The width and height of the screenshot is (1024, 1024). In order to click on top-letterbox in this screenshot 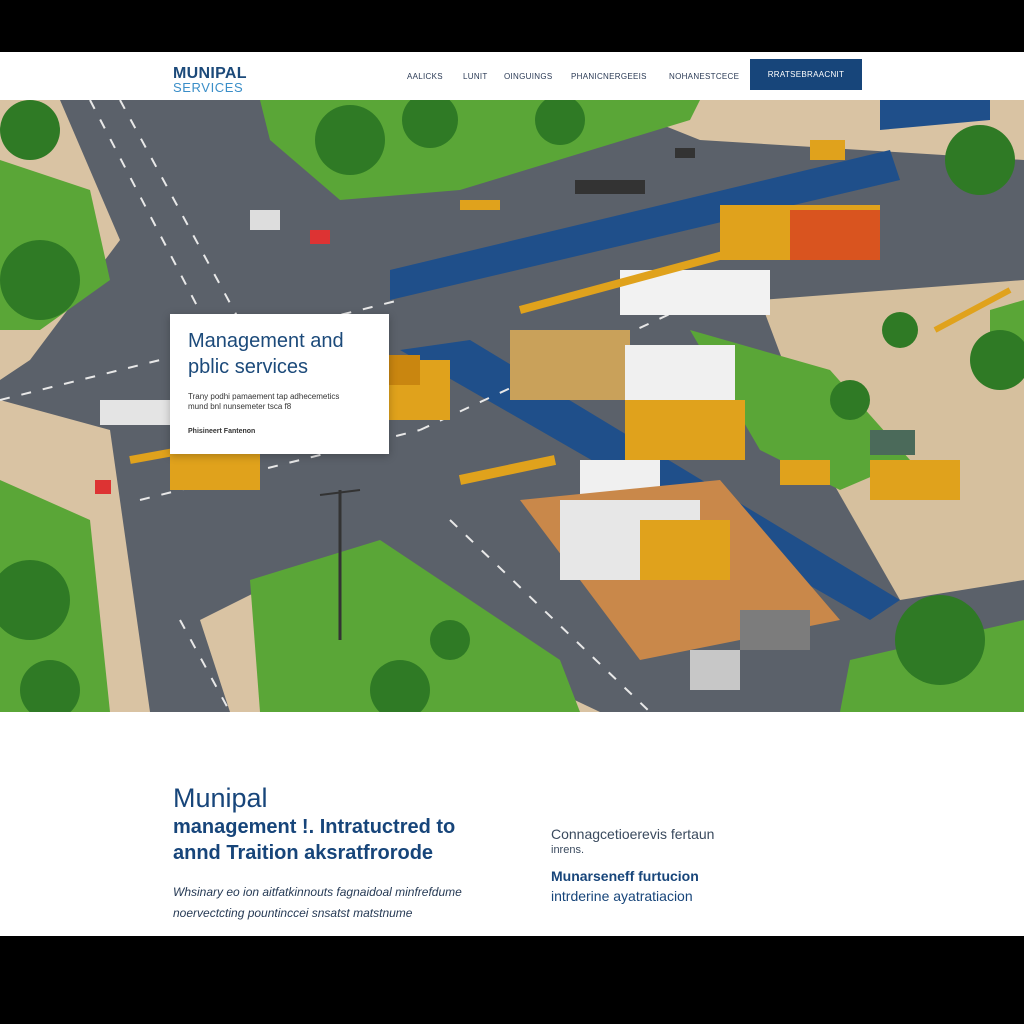, I will do `click(512, 26)`.